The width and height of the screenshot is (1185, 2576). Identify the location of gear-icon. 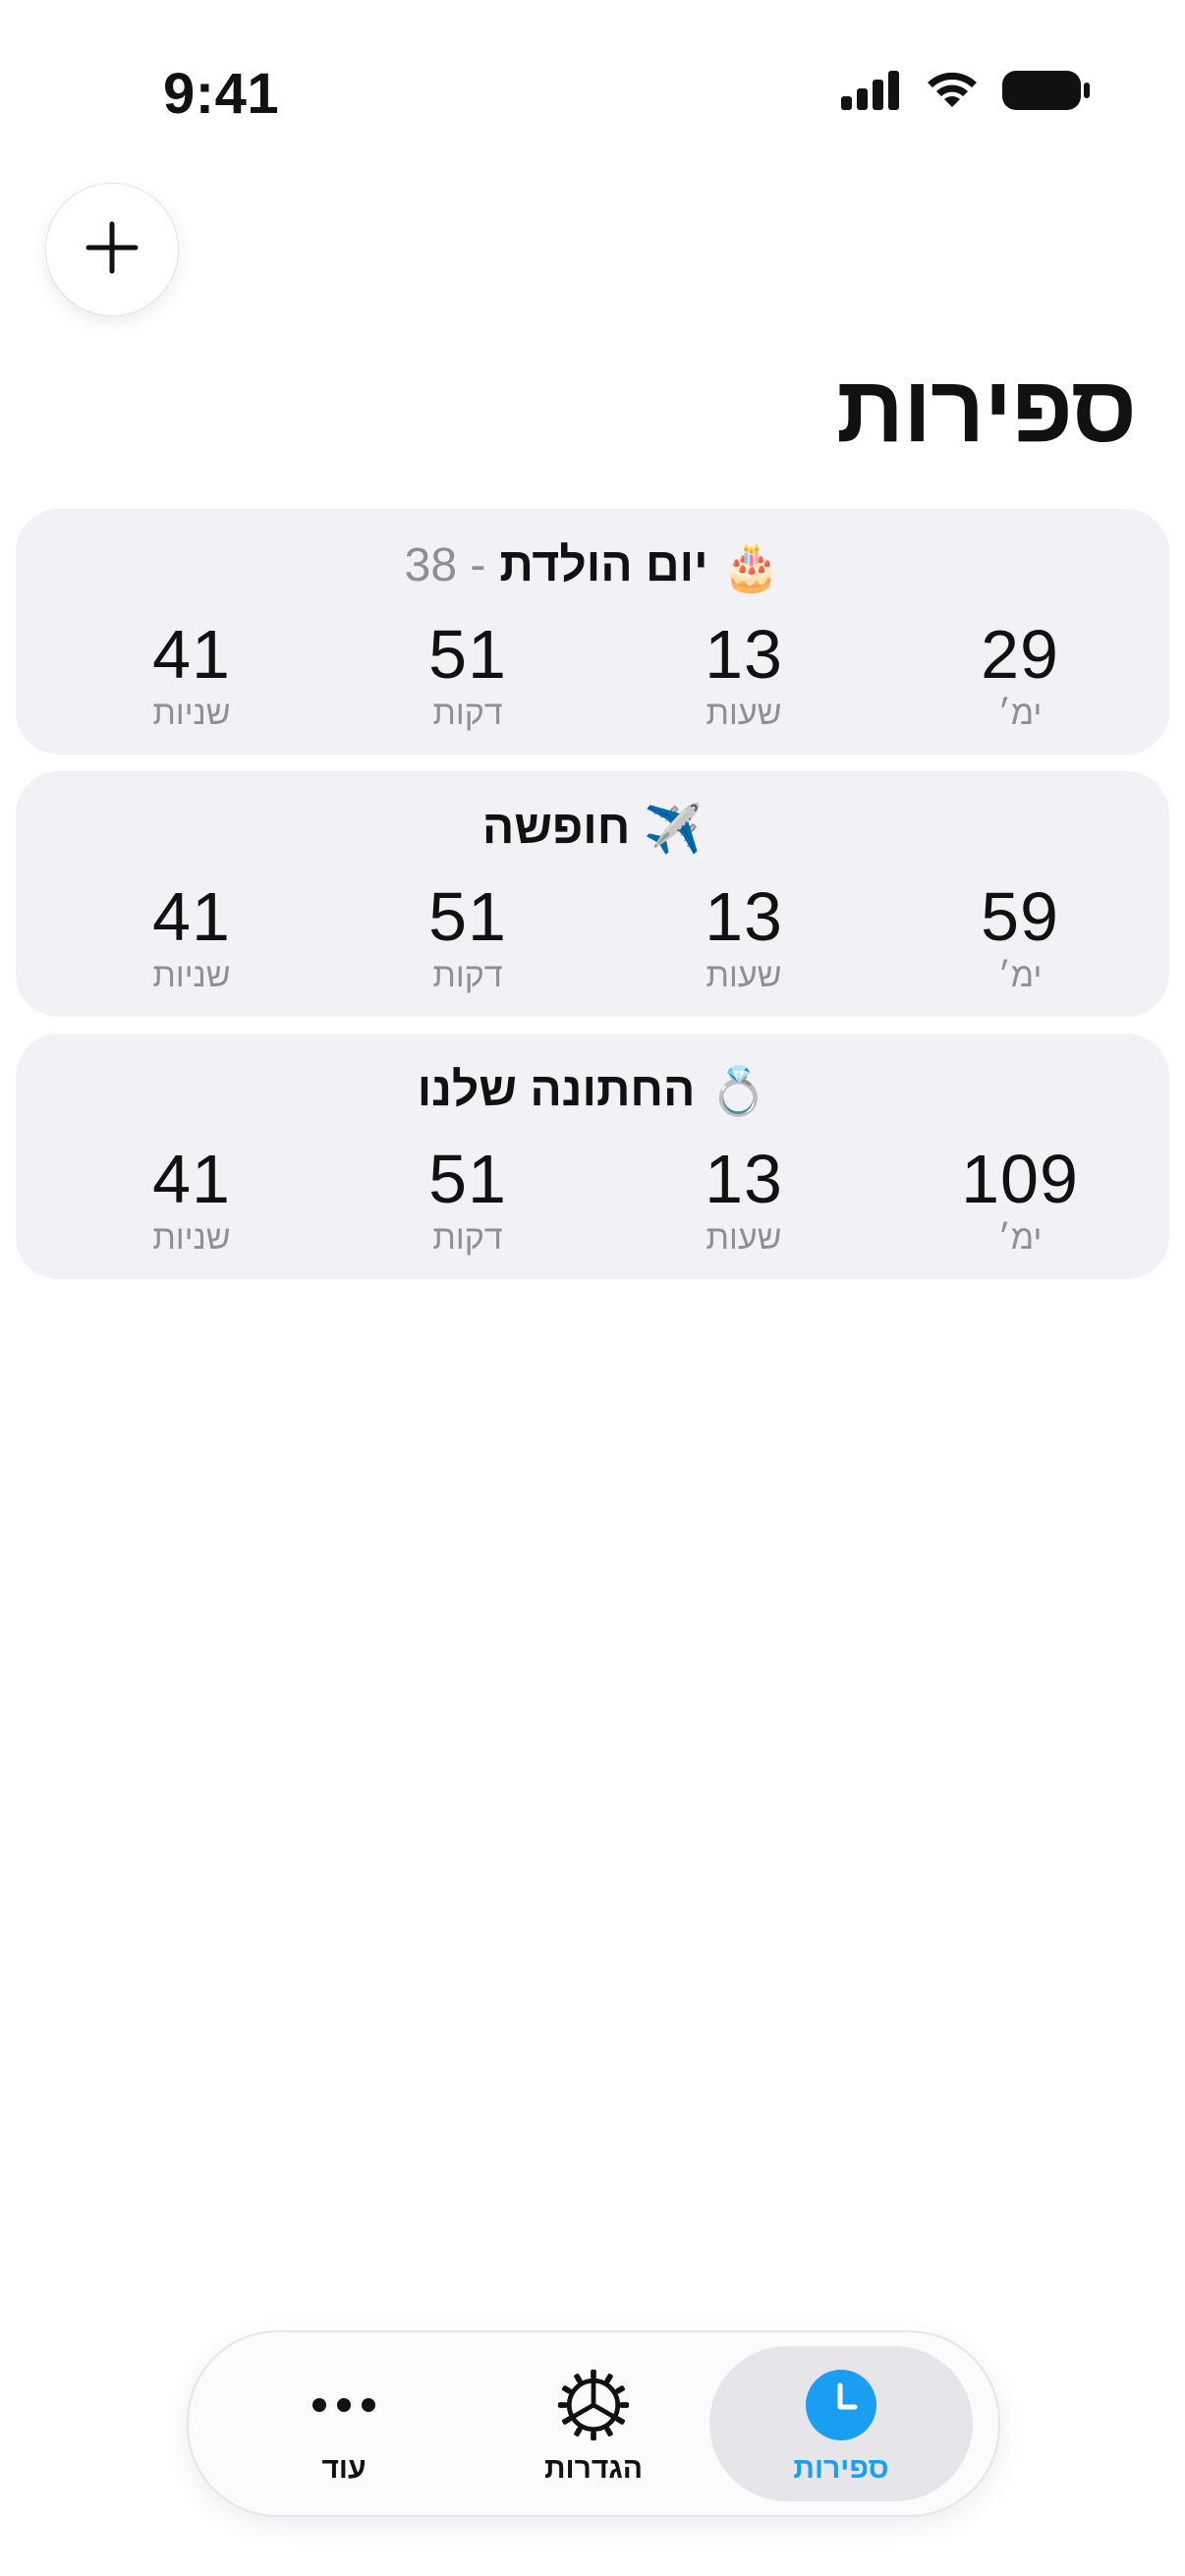
(594, 2405).